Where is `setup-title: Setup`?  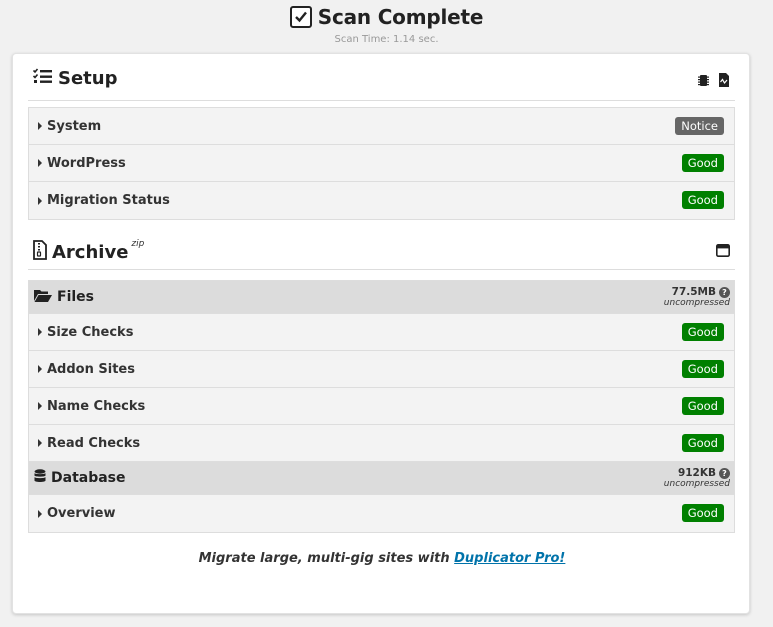 setup-title: Setup is located at coordinates (75, 78).